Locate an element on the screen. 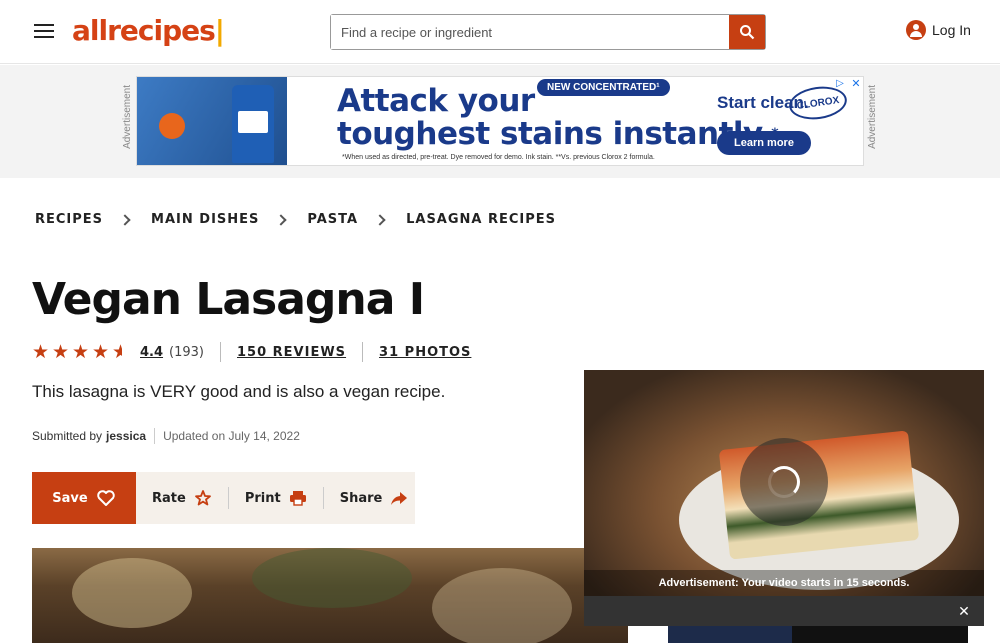 Image resolution: width=1000 pixels, height=643 pixels. breadcrumb-recipes: RECIPES is located at coordinates (69, 219).